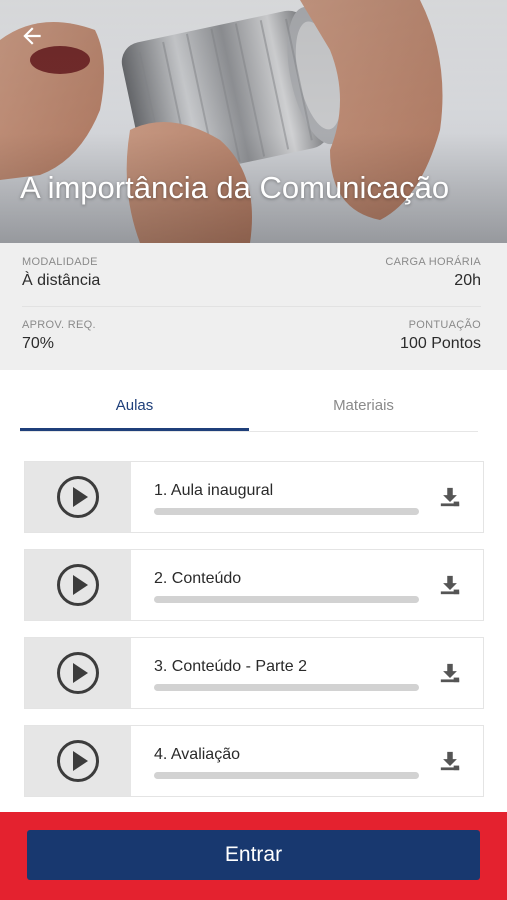  I want to click on lesson-item: 3. Conteúdo - Parte 2, so click(254, 673).